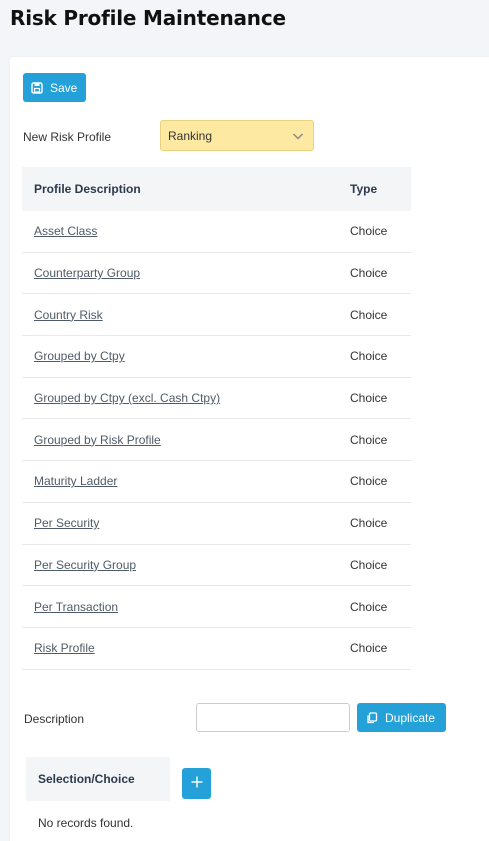  I want to click on profile-description-cell: Risk Profile, so click(186, 648).